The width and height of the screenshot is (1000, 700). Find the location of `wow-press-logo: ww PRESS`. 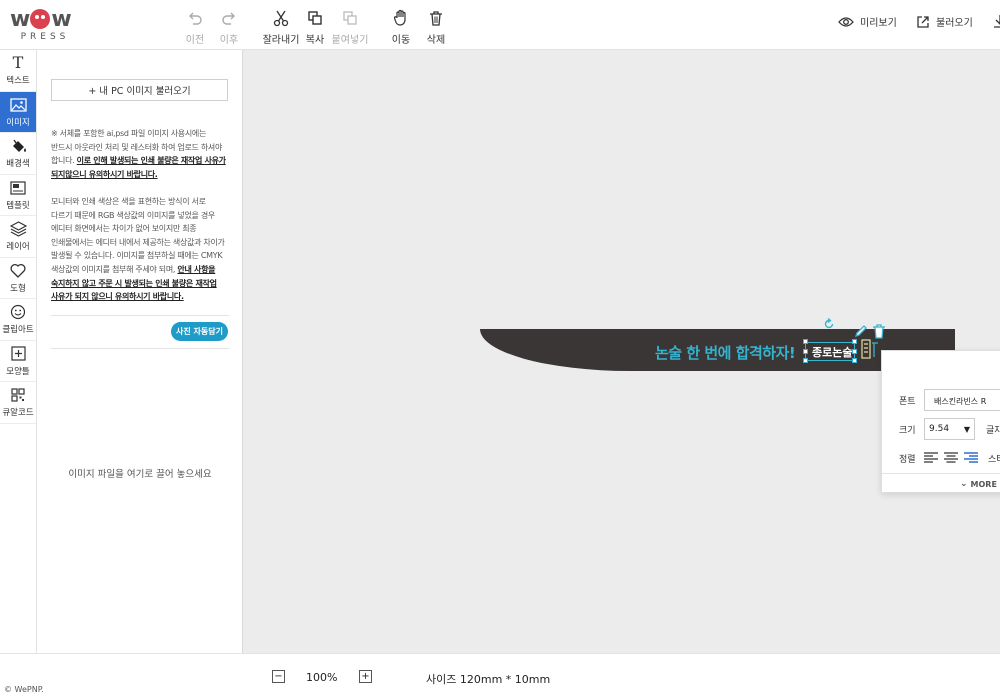

wow-press-logo: ww PRESS is located at coordinates (45, 24).